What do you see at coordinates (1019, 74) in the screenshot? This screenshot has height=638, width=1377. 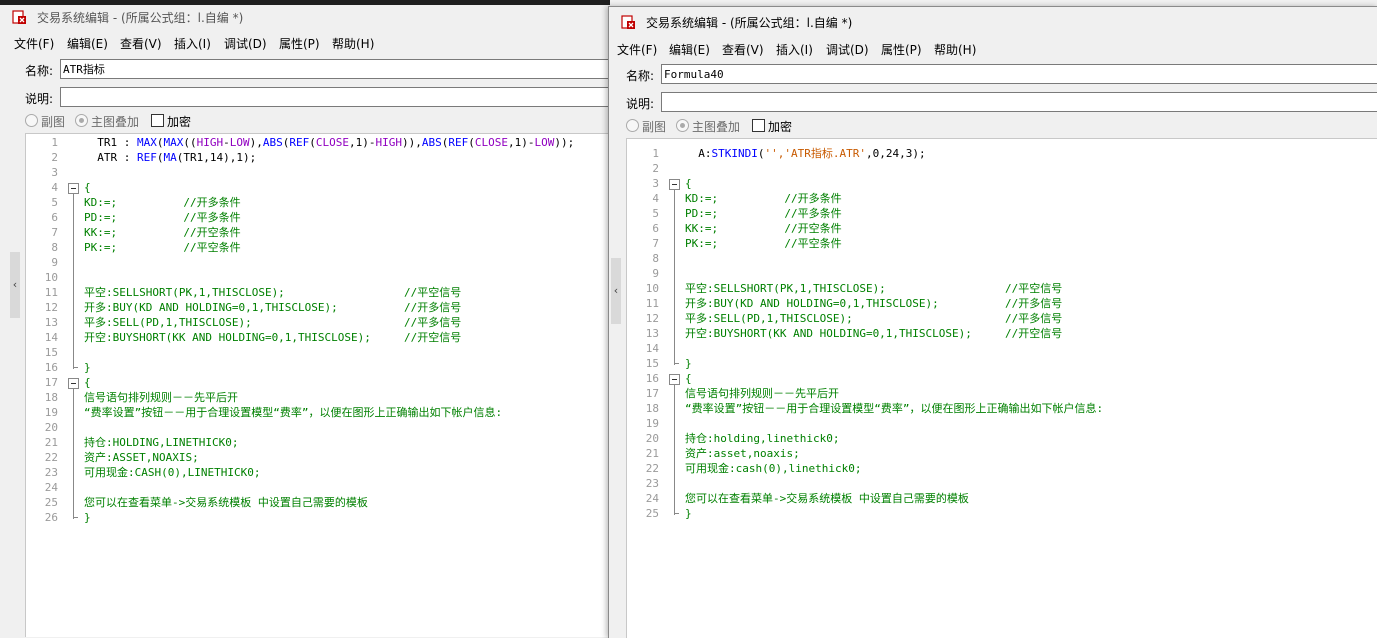 I see `name-input: Formula40` at bounding box center [1019, 74].